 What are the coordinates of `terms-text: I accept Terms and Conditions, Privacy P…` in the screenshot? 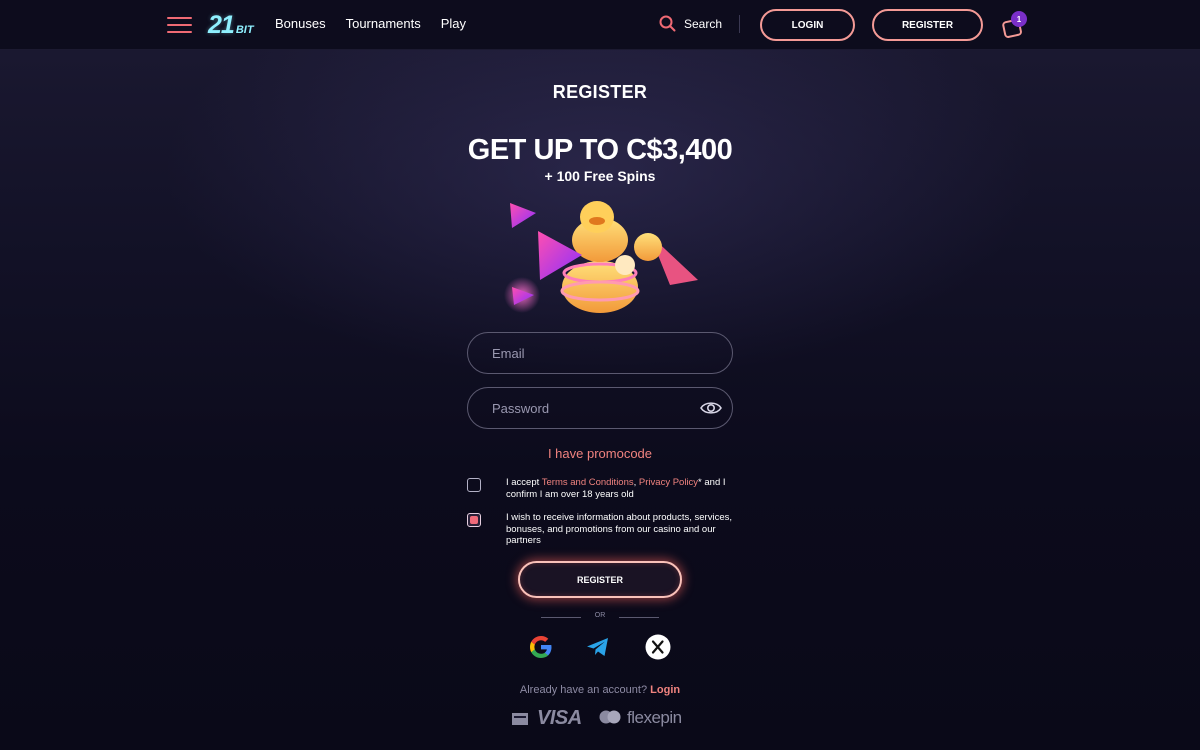 It's located at (622, 488).